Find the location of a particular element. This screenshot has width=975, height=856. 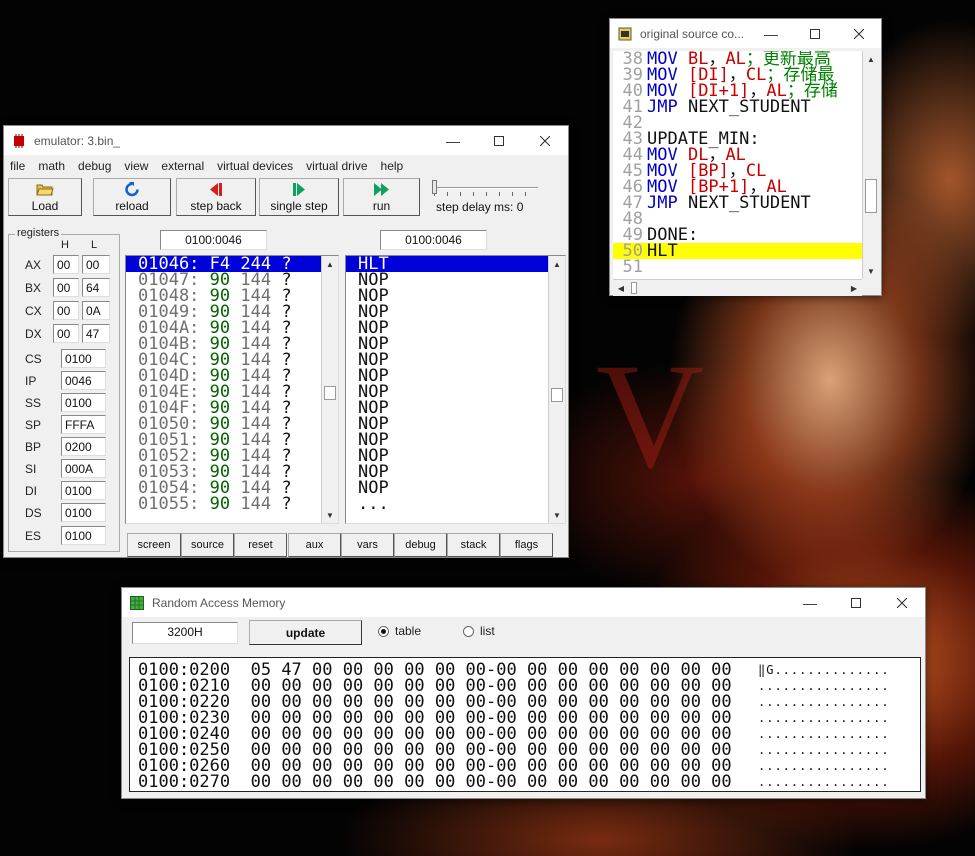

reg-al-field: 00 is located at coordinates (96, 264).